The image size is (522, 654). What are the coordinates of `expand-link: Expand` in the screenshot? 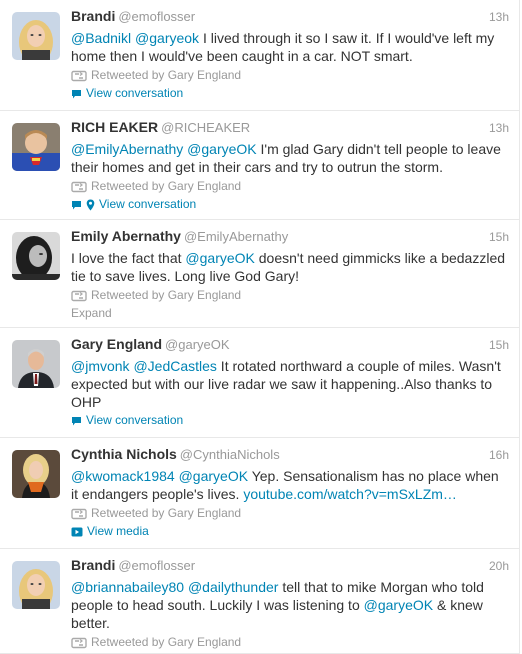 It's located at (290, 313).